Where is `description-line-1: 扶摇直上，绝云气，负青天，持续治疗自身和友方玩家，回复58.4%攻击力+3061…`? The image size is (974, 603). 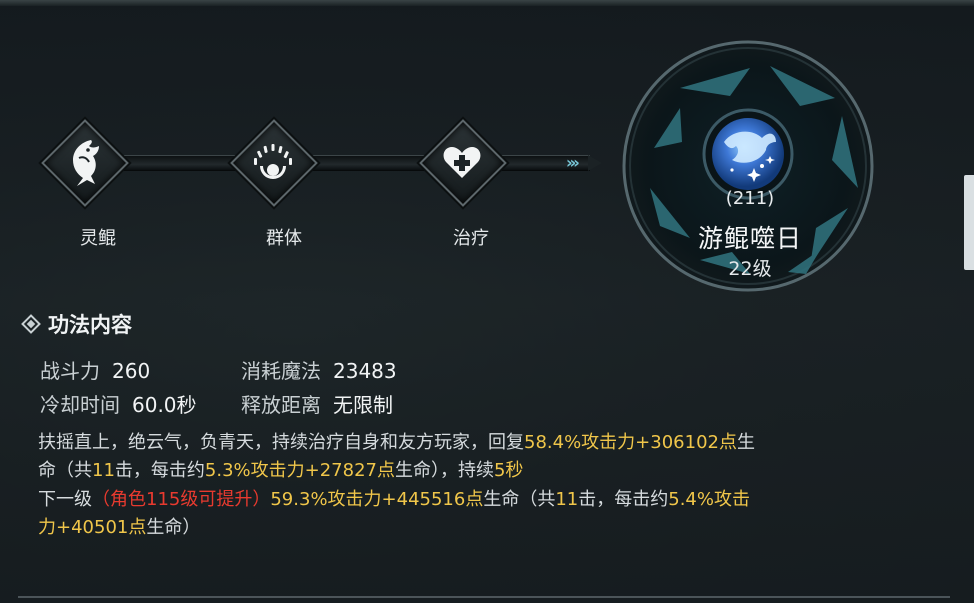 description-line-1: 扶摇直上，绝云气，负青天，持续治疗自身和友方玩家，回复58.4%攻击力+3061… is located at coordinates (396, 442).